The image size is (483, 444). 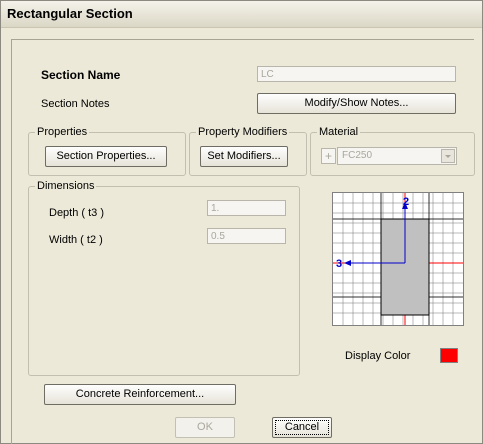 I want to click on chevron-down-icon, so click(x=448, y=156).